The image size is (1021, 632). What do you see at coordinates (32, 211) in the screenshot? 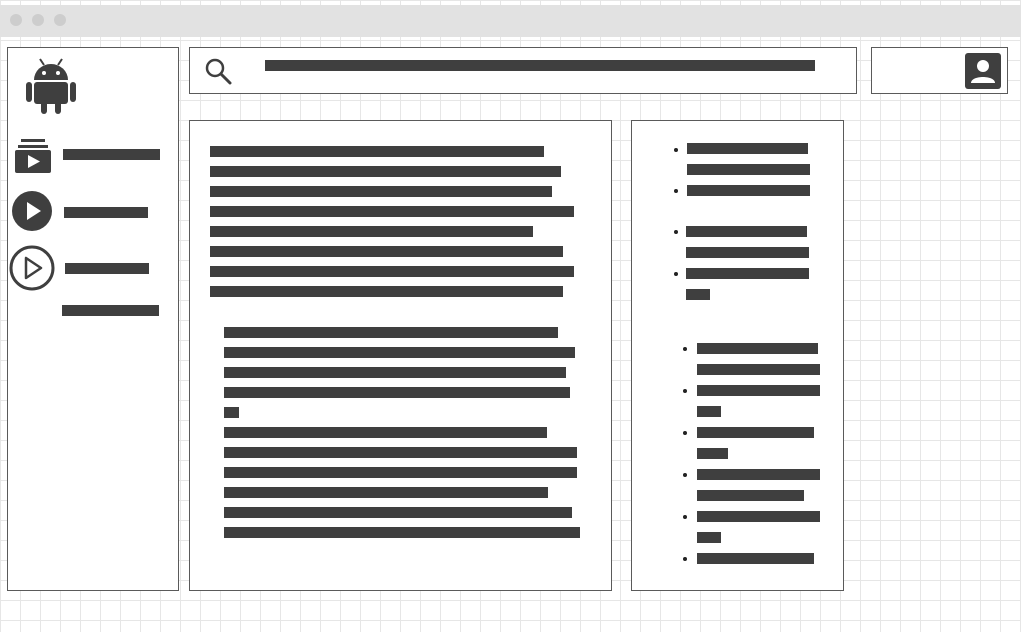
I see `play-circle-filled-icon` at bounding box center [32, 211].